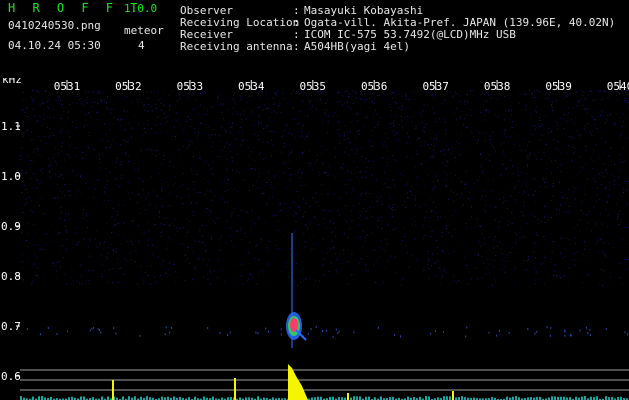 This screenshot has width=629, height=400. I want to click on freq-label: 0.6, so click(11, 376).